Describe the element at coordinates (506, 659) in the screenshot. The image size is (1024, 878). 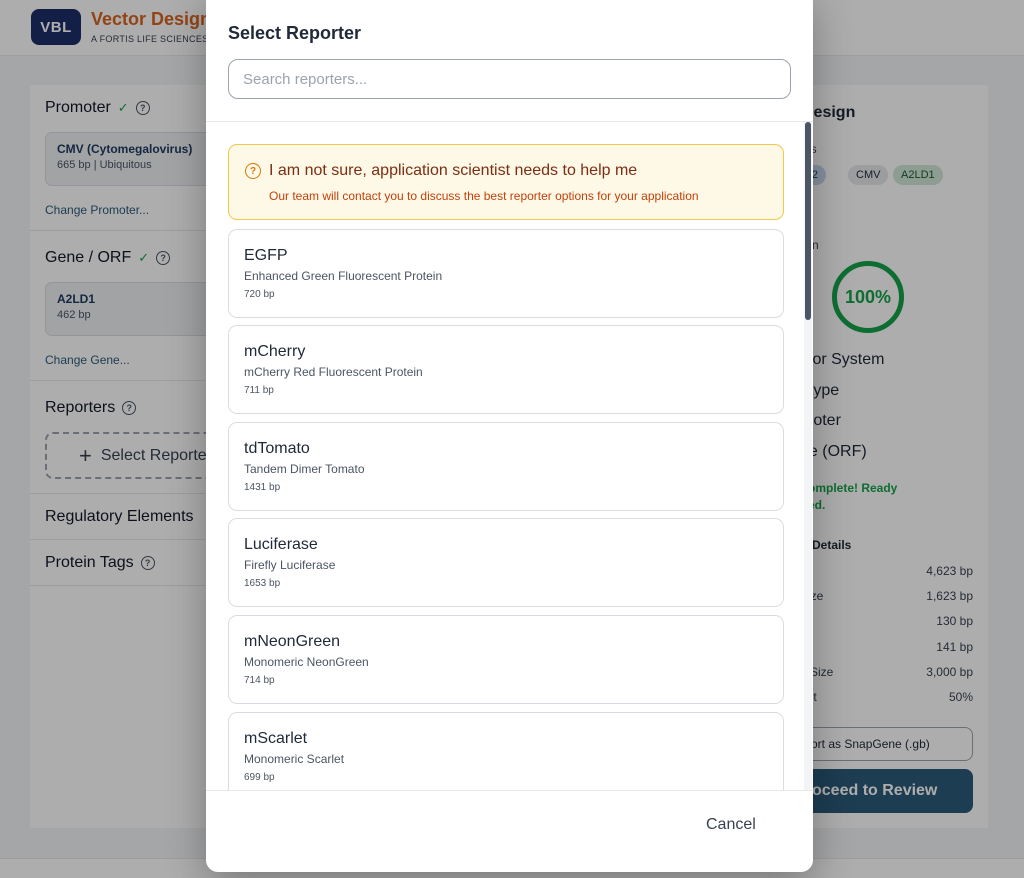
I see `reporter-option-mneongreen: mNeonGreen Monomeric NeonGreen 714 bp` at that location.